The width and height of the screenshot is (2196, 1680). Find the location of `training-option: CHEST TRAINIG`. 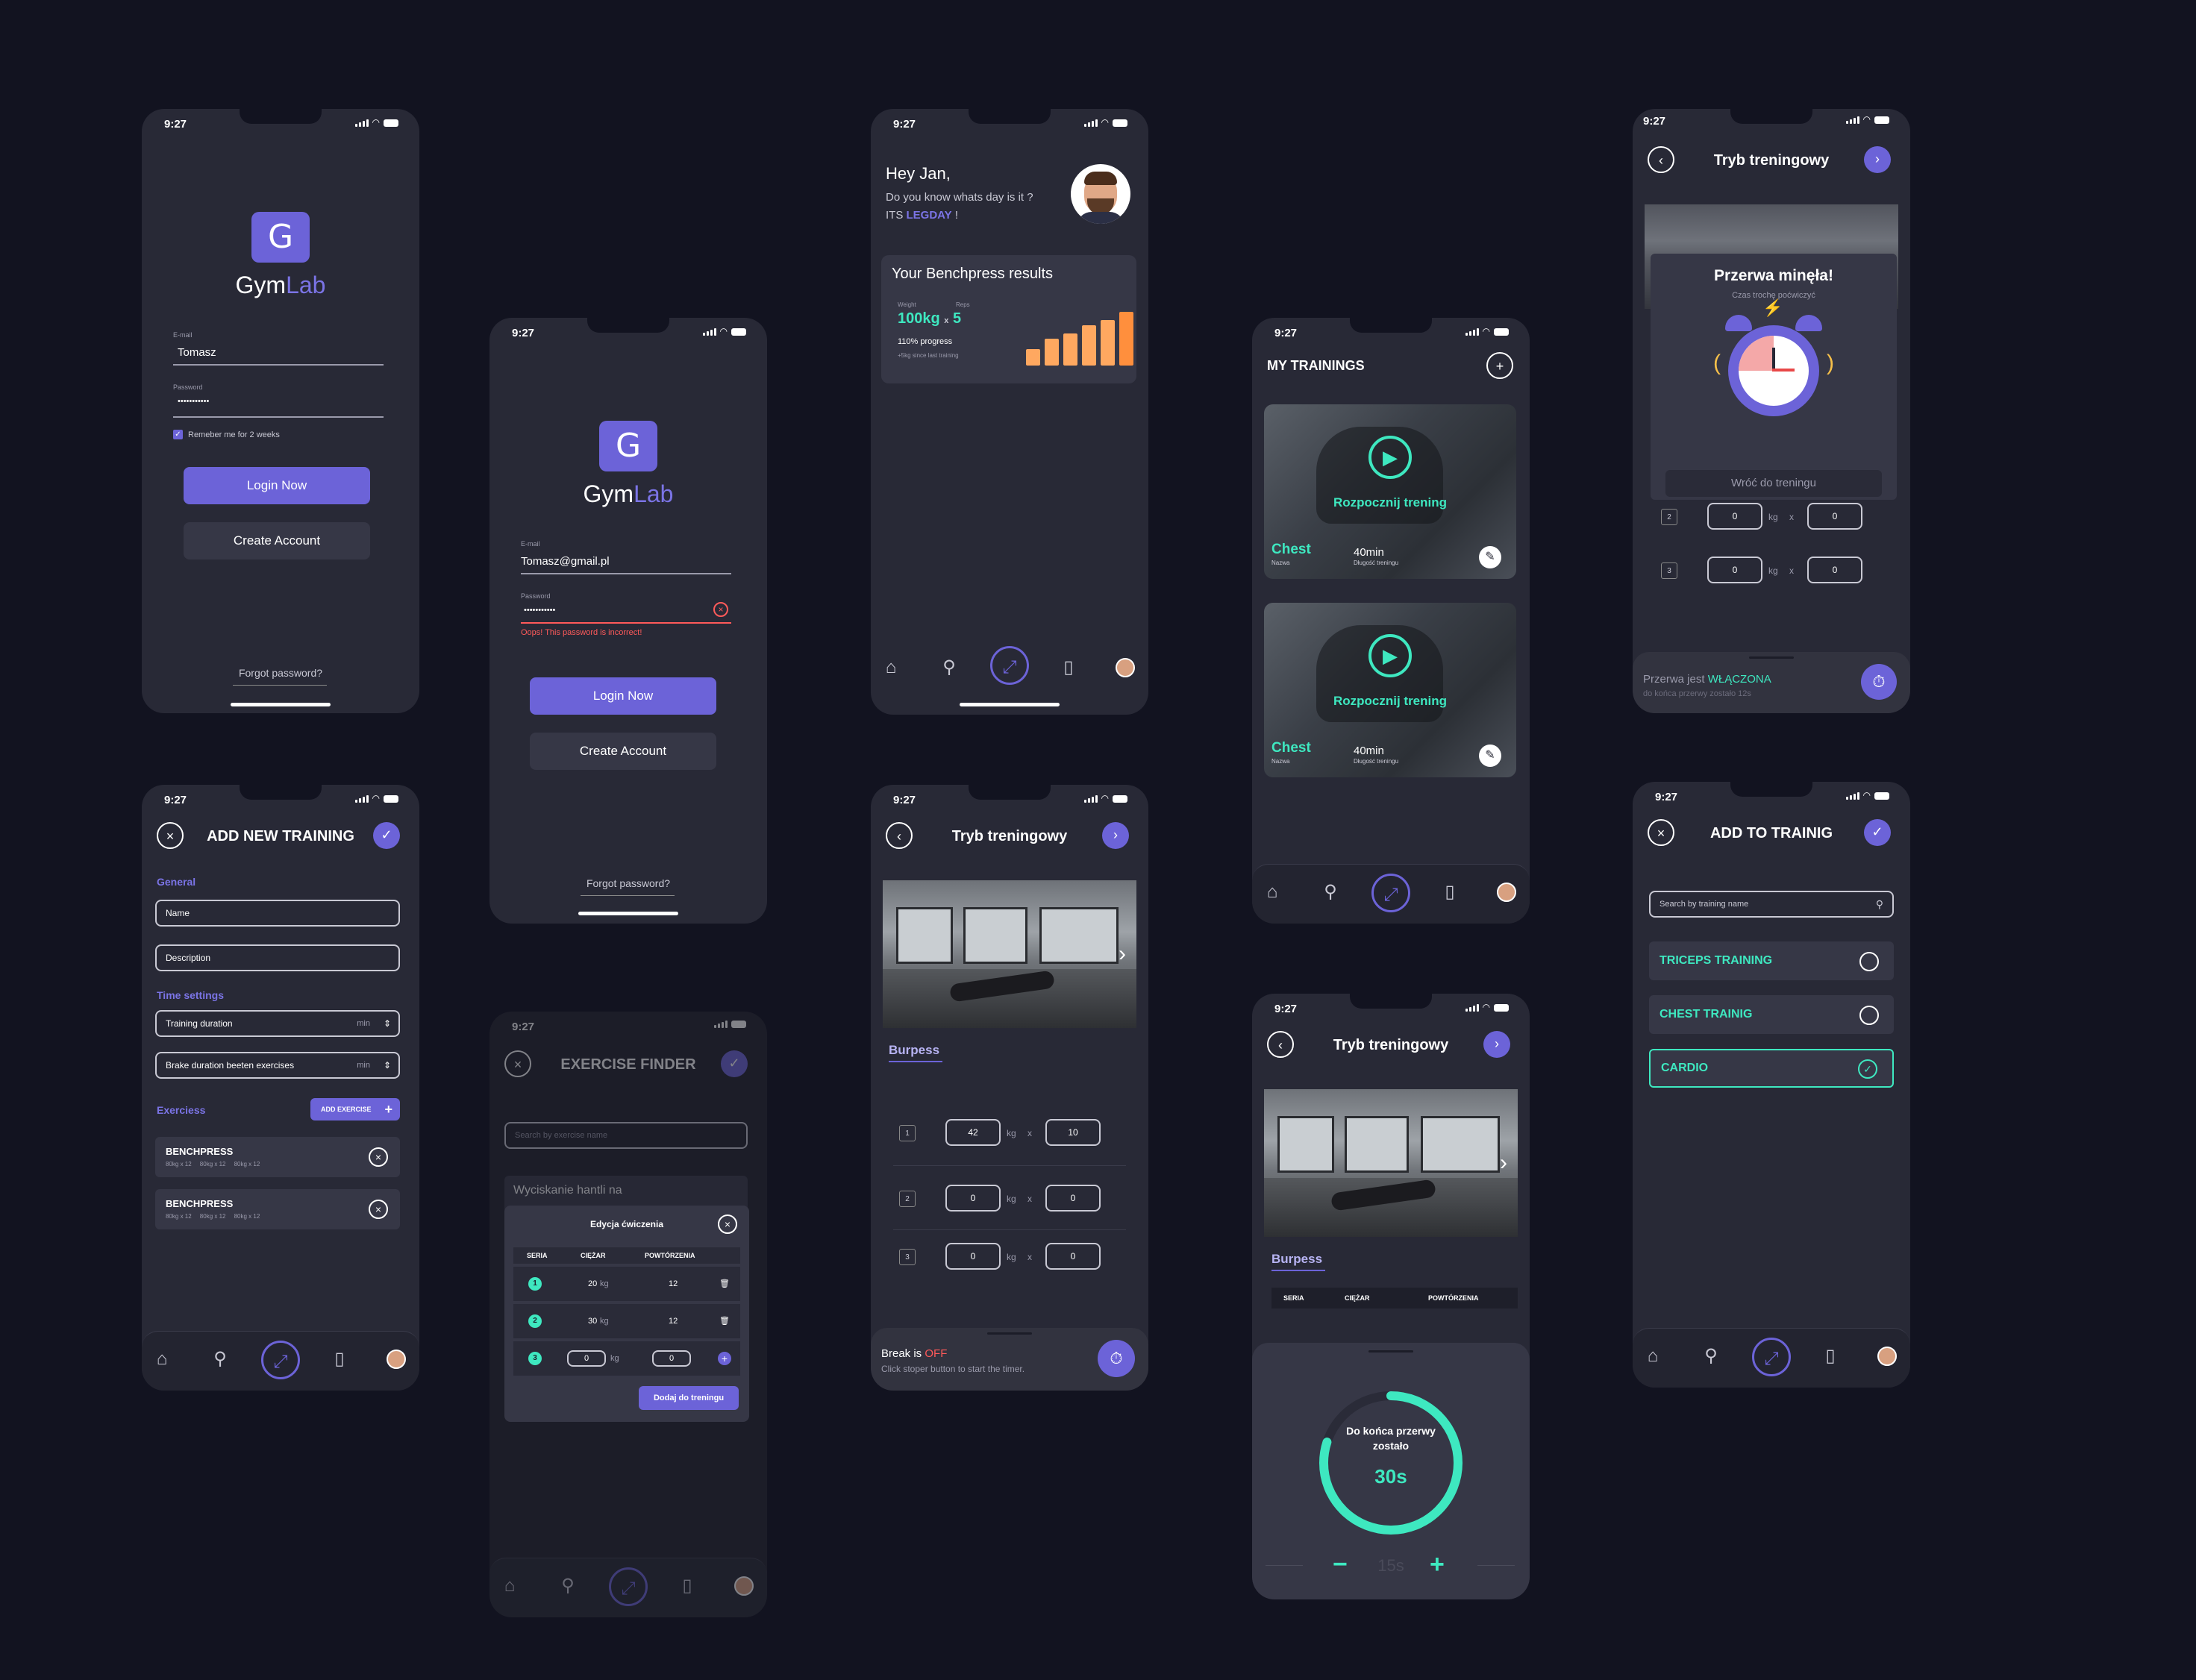

training-option: CHEST TRAINIG is located at coordinates (1771, 1014).